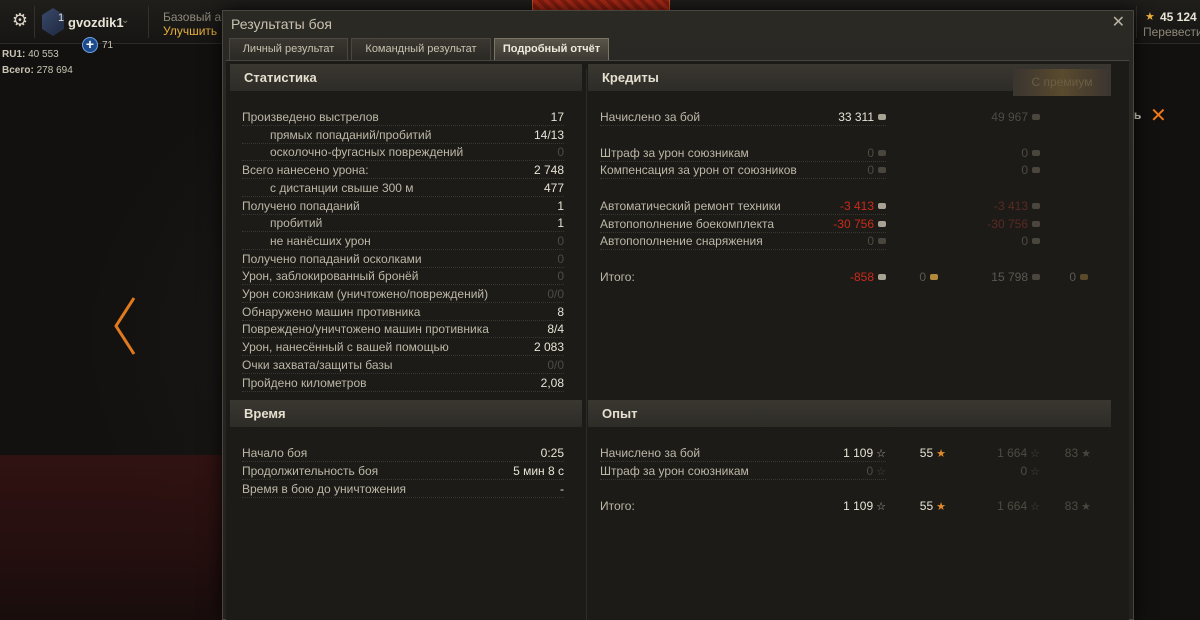 The height and width of the screenshot is (620, 1200). I want to click on exp-total-row: Итого: 1 109 ☆, so click(743, 506).